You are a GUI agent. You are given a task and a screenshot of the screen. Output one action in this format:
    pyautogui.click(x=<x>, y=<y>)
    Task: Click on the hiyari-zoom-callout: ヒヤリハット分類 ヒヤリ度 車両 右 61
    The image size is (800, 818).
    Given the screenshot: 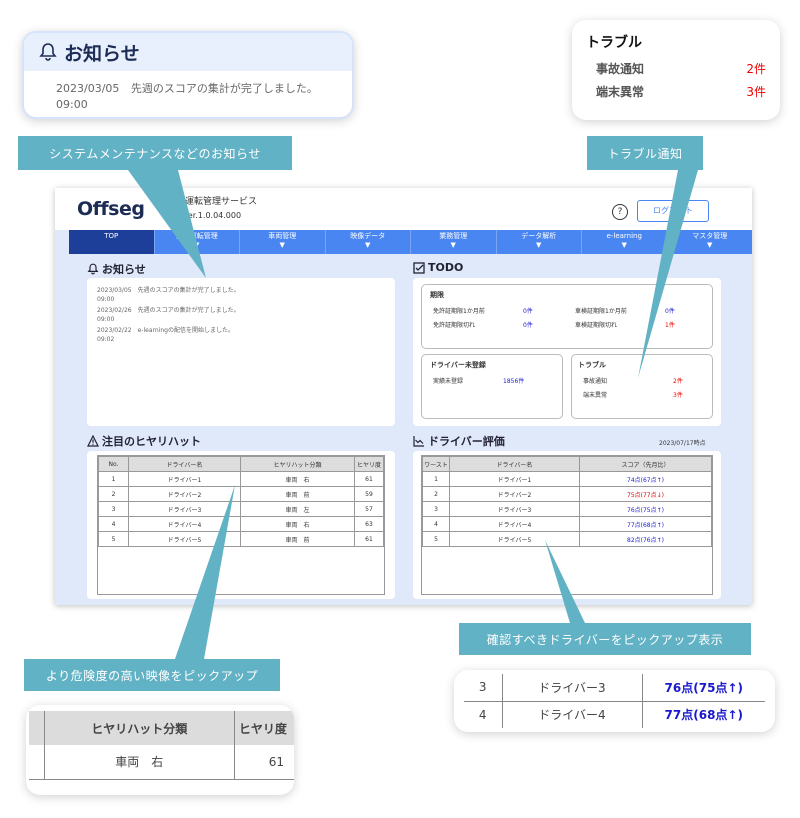 What is the action you would take?
    pyautogui.click(x=160, y=750)
    